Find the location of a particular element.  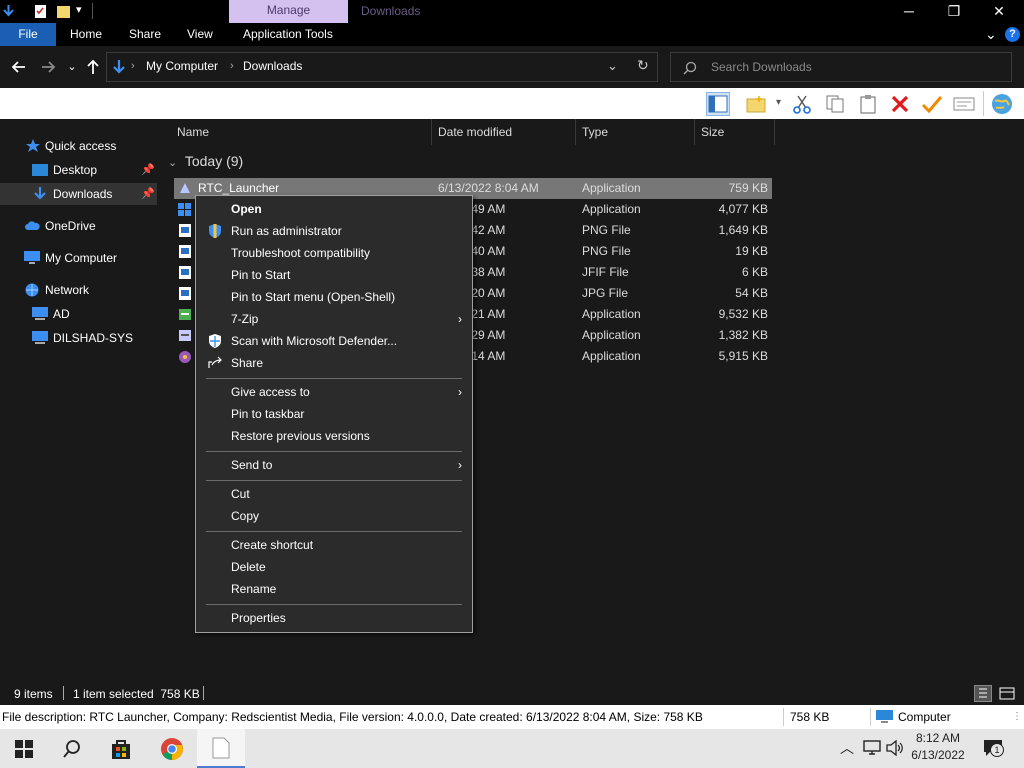

address-bar: › My Computer › Downloads ⌄ ↻ is located at coordinates (382, 67).